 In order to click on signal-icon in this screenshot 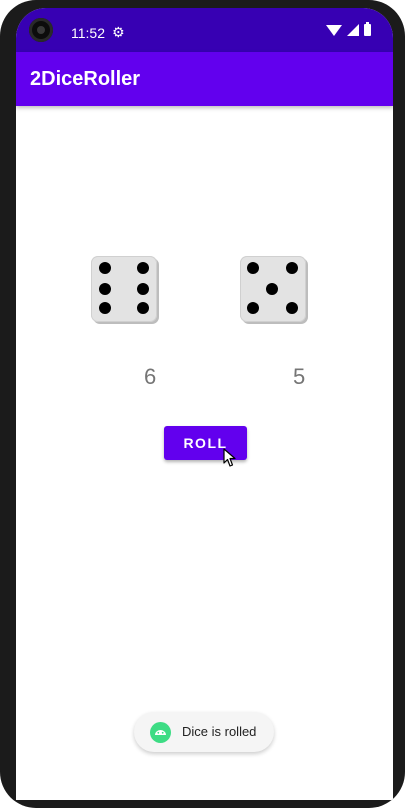, I will do `click(353, 30)`.